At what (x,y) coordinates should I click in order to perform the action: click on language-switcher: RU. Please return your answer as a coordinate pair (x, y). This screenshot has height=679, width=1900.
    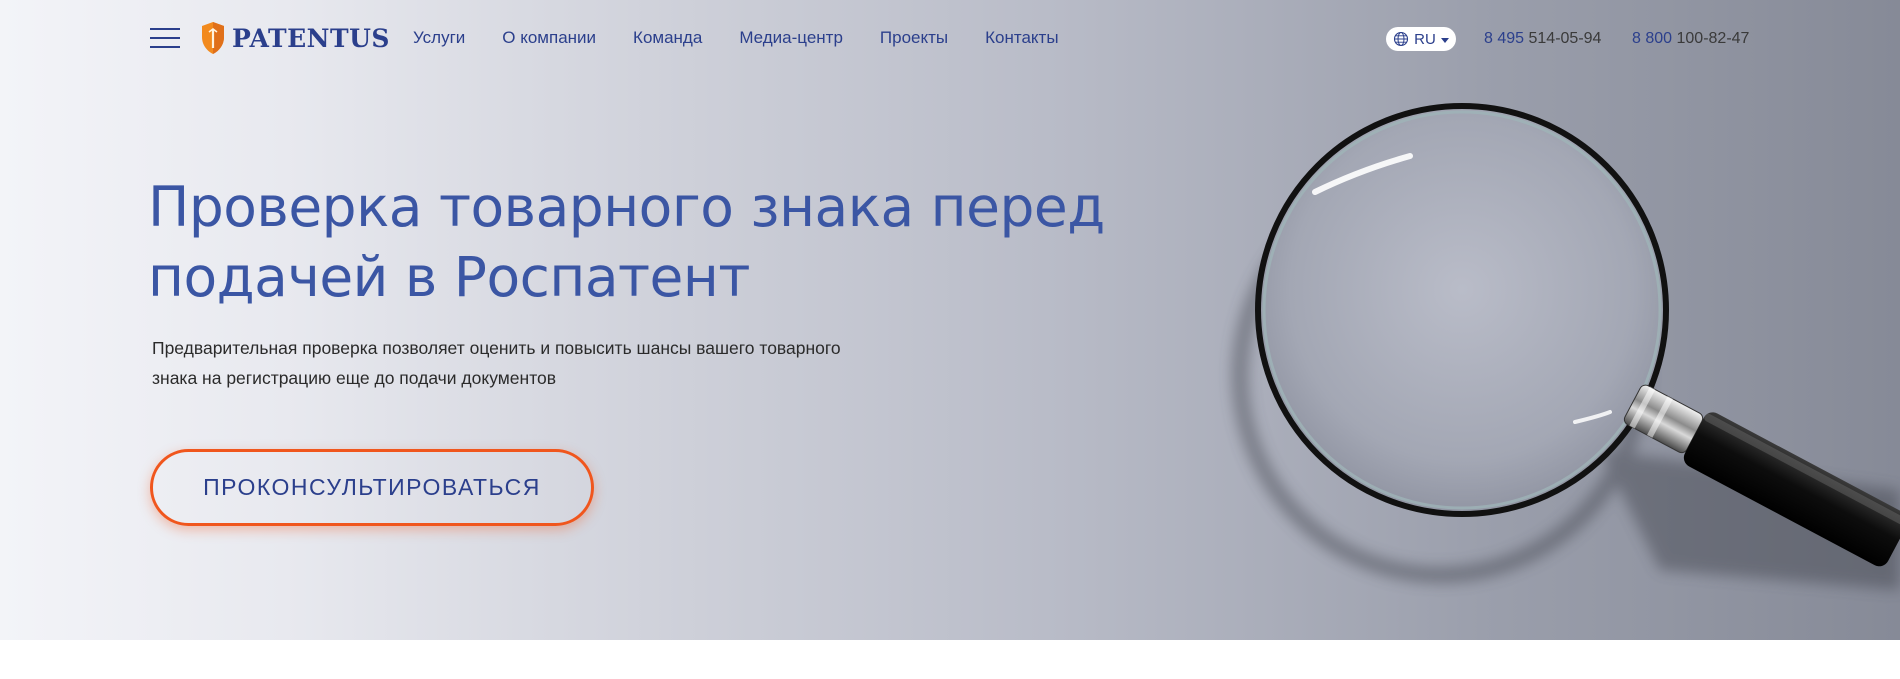
    Looking at the image, I should click on (1421, 39).